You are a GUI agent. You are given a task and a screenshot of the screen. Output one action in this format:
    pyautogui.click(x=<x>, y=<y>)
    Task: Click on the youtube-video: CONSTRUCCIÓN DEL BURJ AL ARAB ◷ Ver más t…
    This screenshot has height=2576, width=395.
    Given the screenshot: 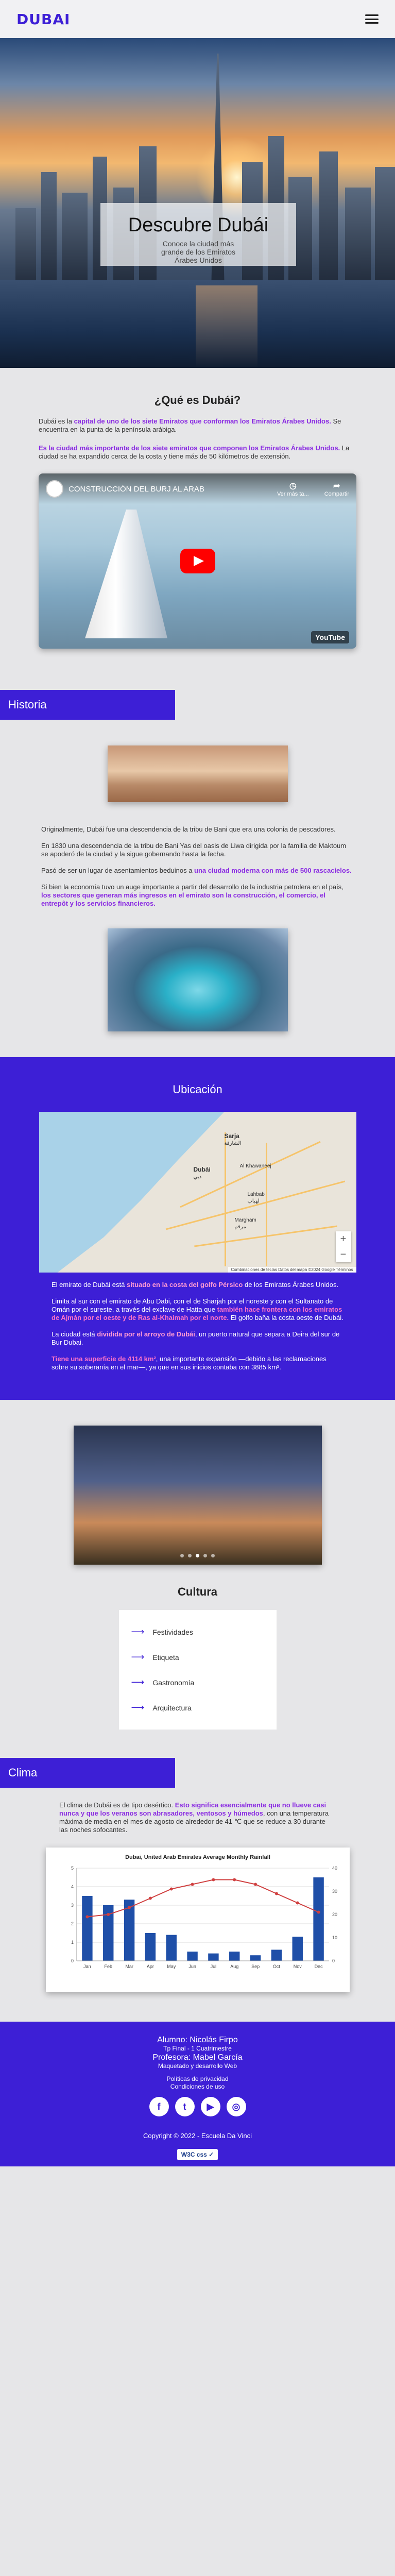 What is the action you would take?
    pyautogui.click(x=198, y=561)
    